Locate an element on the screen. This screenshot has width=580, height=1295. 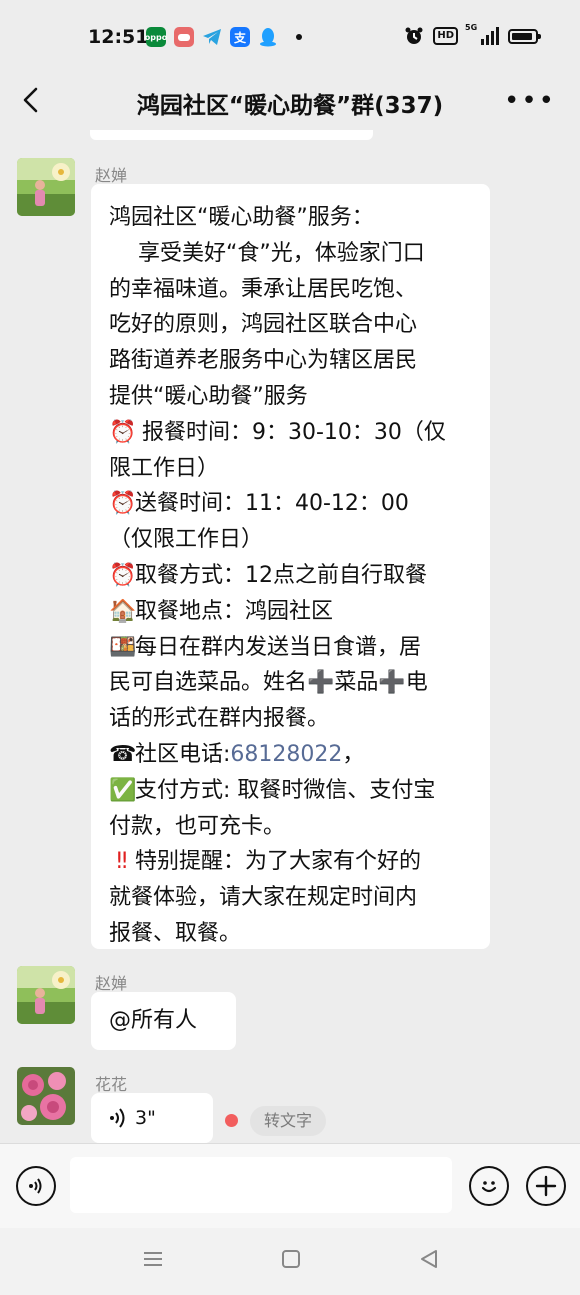
plus-icon is located at coordinates (546, 1186).